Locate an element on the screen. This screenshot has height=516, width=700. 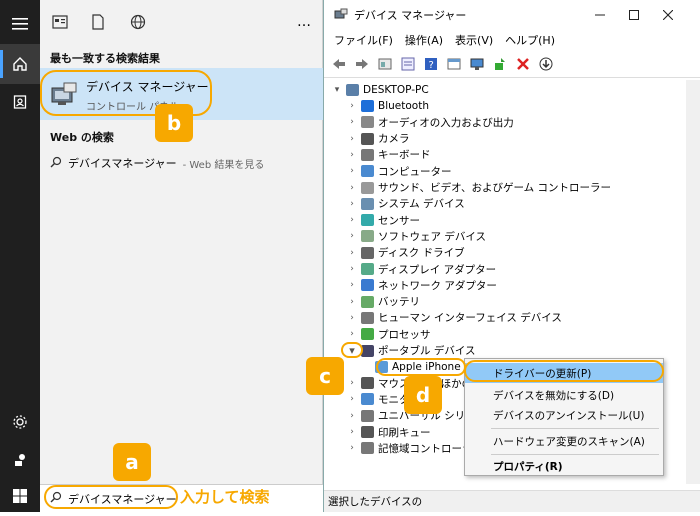
tree-node: › オーディオの入力および出力 is located at coordinates (430, 122).